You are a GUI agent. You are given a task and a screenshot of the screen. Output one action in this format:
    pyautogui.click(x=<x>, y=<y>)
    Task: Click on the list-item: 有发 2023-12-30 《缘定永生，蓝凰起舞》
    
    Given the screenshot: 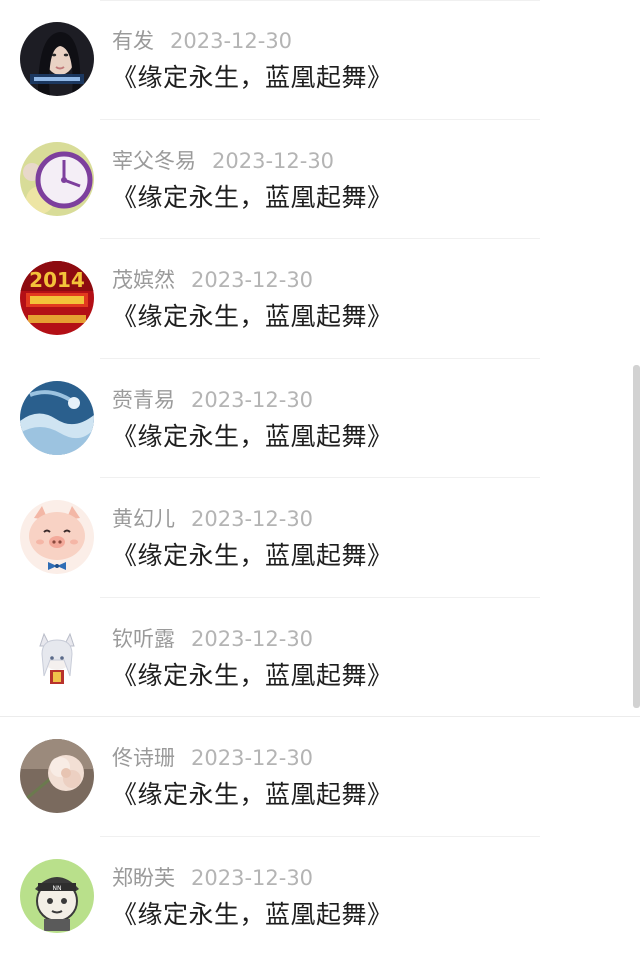 What is the action you would take?
    pyautogui.click(x=320, y=60)
    